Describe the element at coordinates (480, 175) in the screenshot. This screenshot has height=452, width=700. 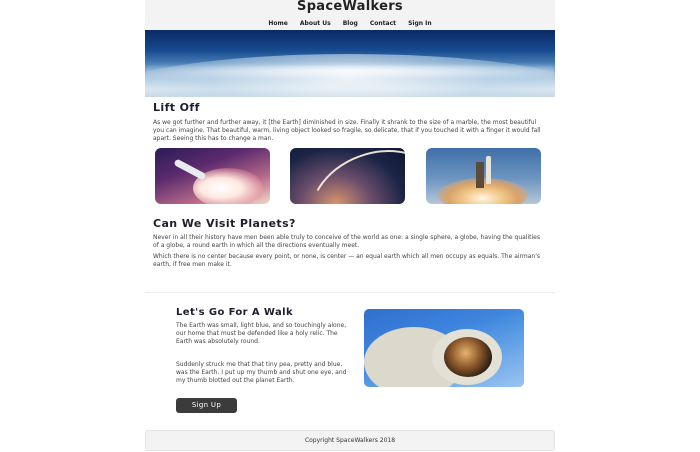
I see `launch-tower` at that location.